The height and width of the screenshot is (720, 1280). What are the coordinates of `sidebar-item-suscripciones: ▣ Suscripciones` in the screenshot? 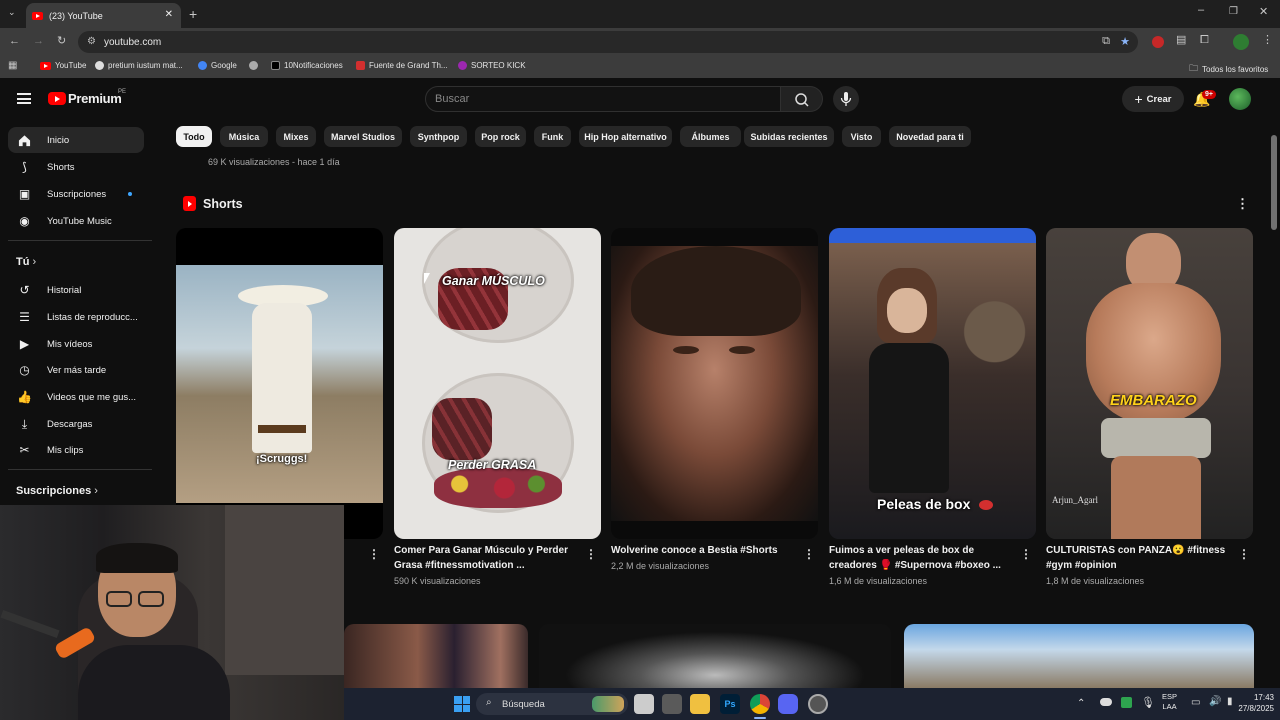 It's located at (76, 194).